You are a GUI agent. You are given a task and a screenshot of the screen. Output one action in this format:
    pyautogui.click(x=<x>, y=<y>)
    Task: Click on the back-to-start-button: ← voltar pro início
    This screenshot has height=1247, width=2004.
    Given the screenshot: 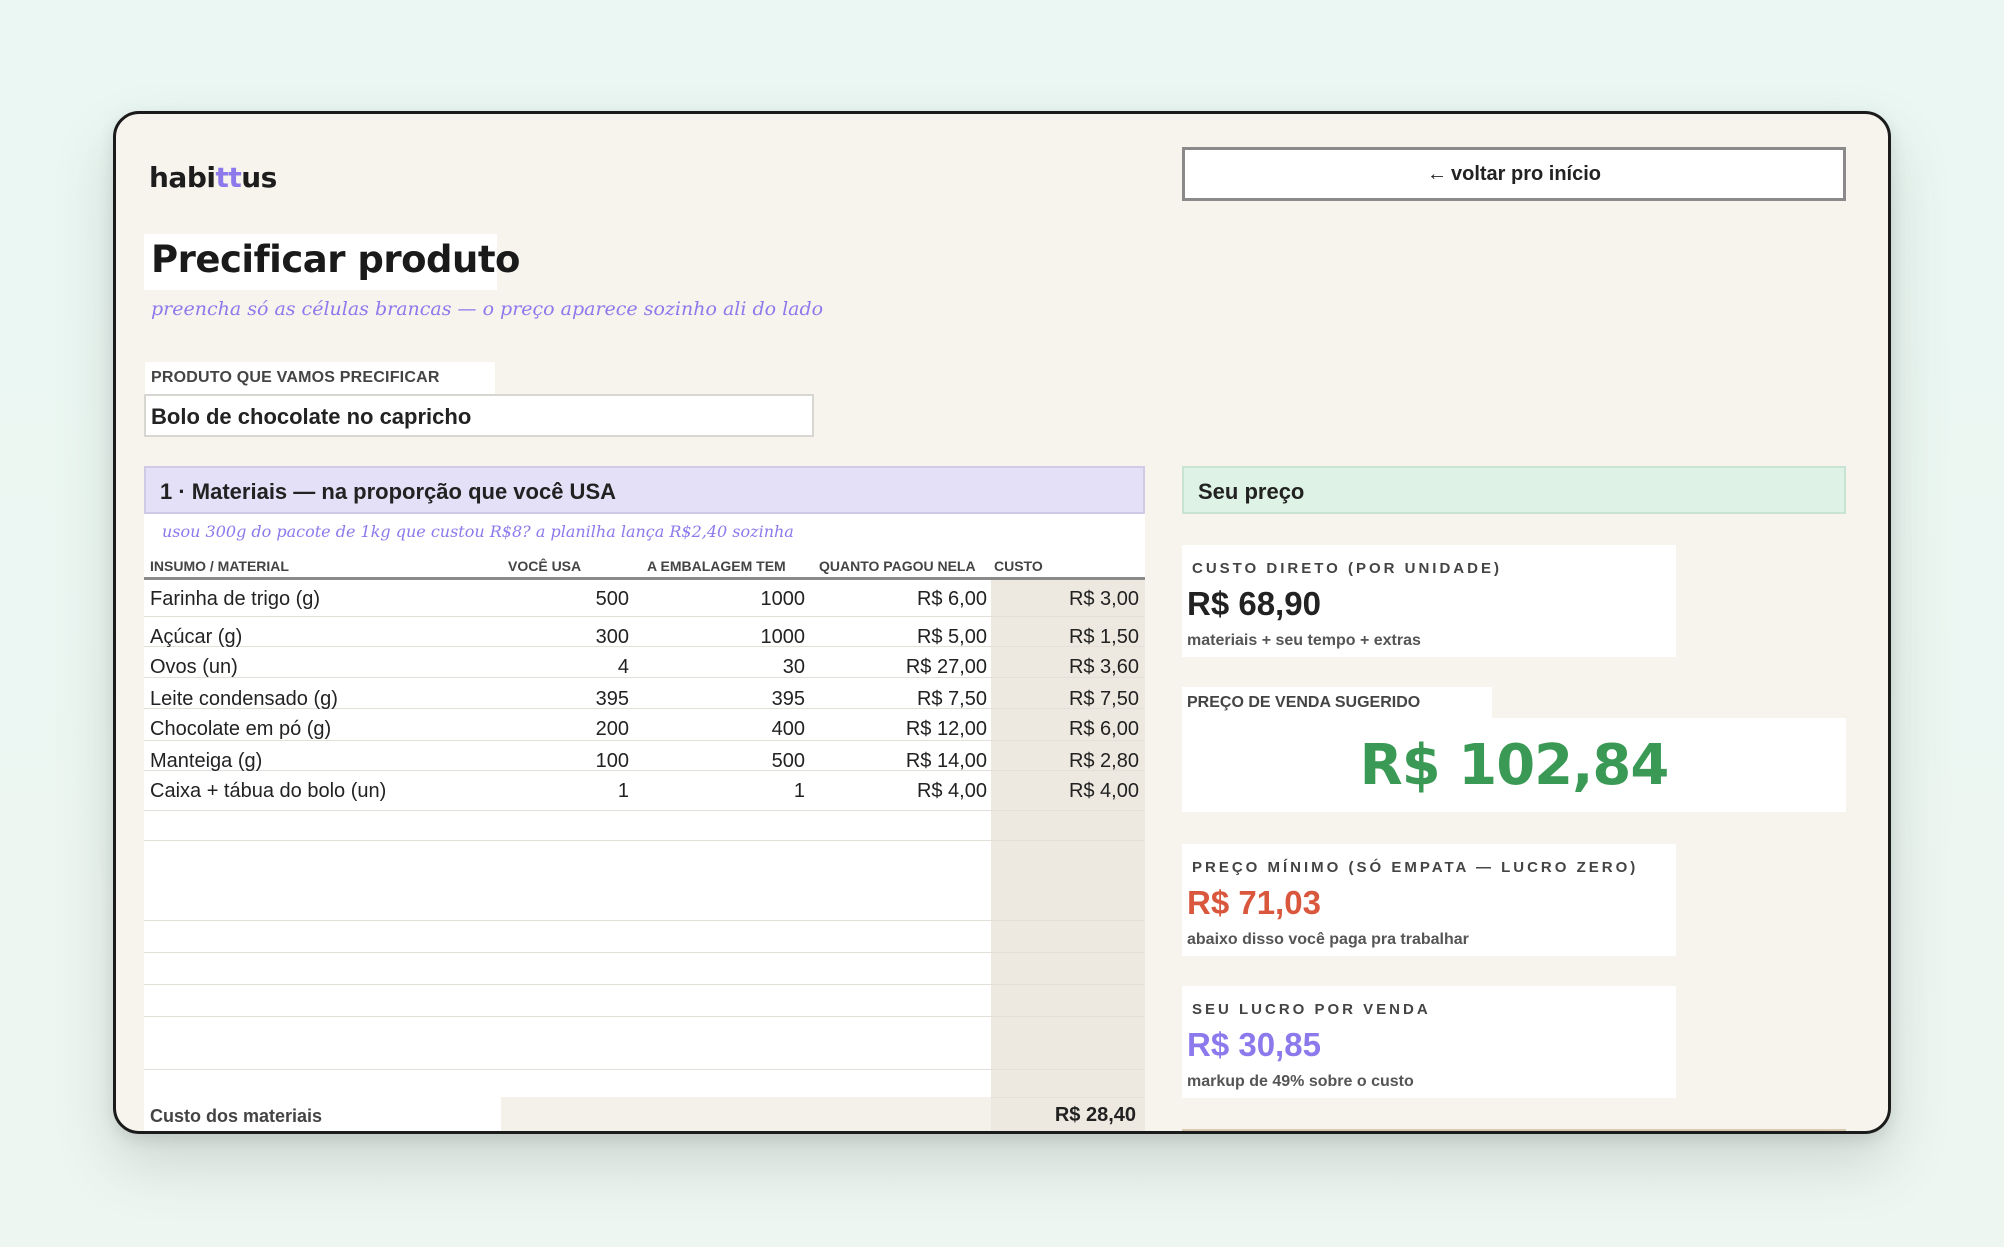 What is the action you would take?
    pyautogui.click(x=1514, y=174)
    